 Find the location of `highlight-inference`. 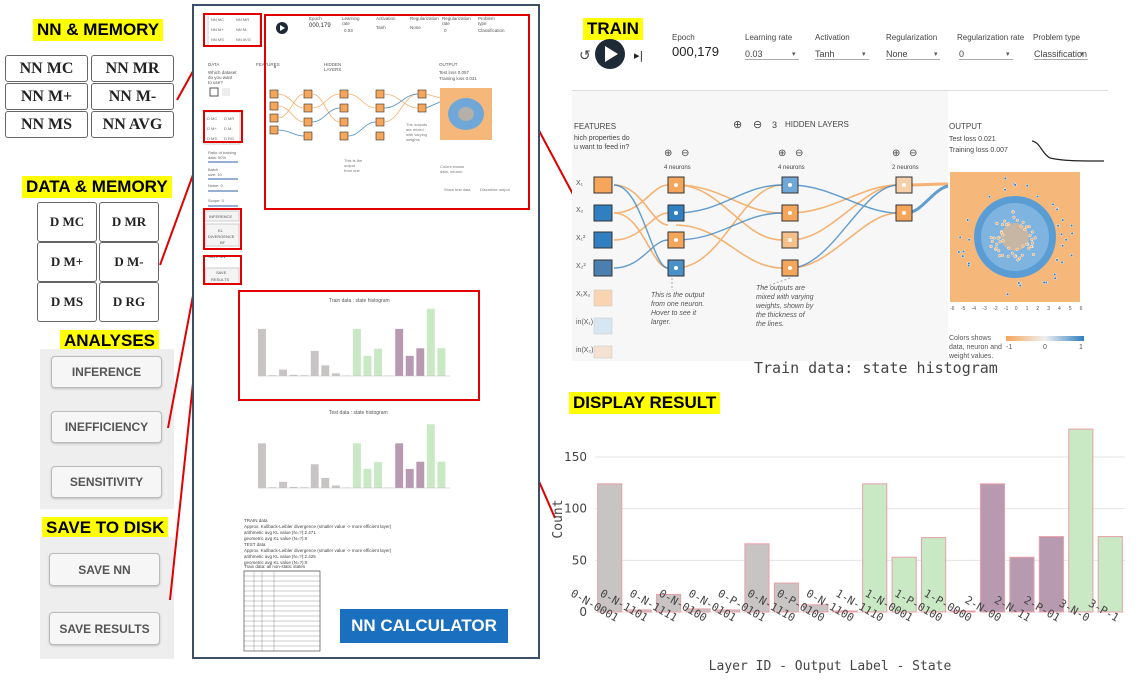

highlight-inference is located at coordinates (222, 229).